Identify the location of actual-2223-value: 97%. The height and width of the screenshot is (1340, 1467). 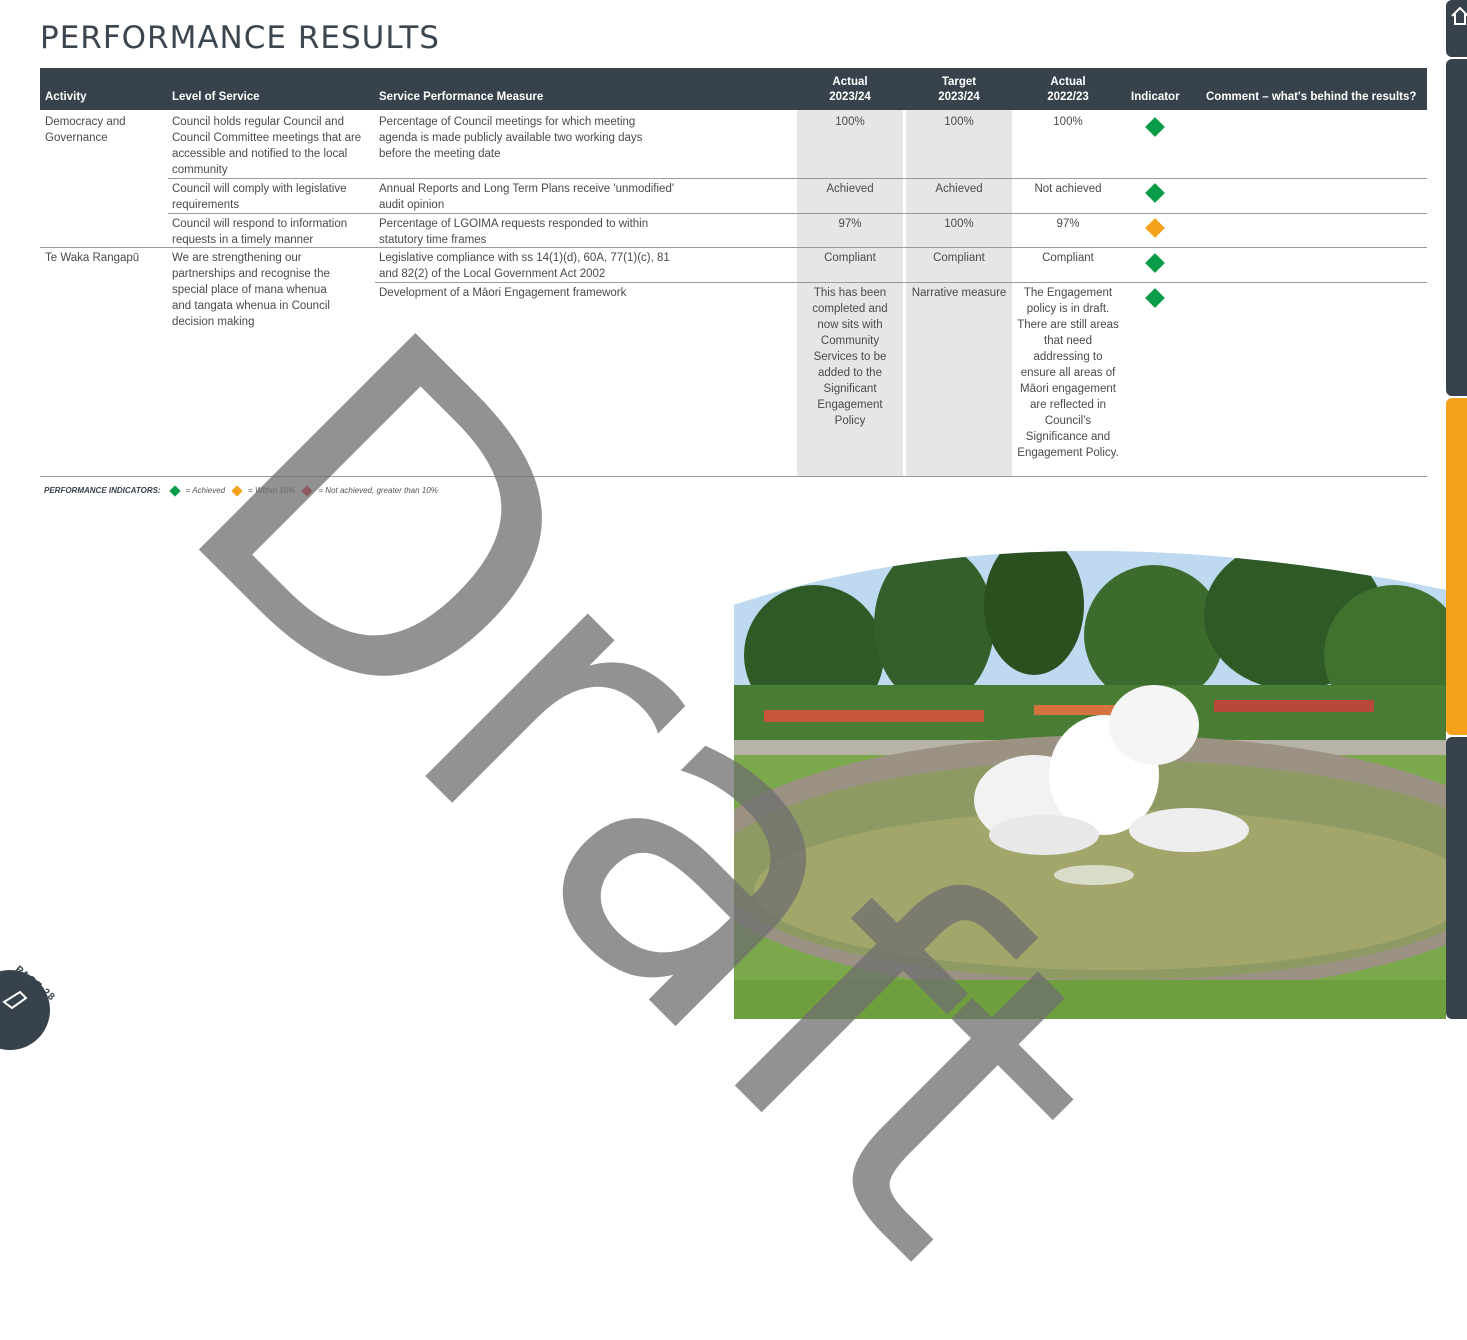
(1068, 224).